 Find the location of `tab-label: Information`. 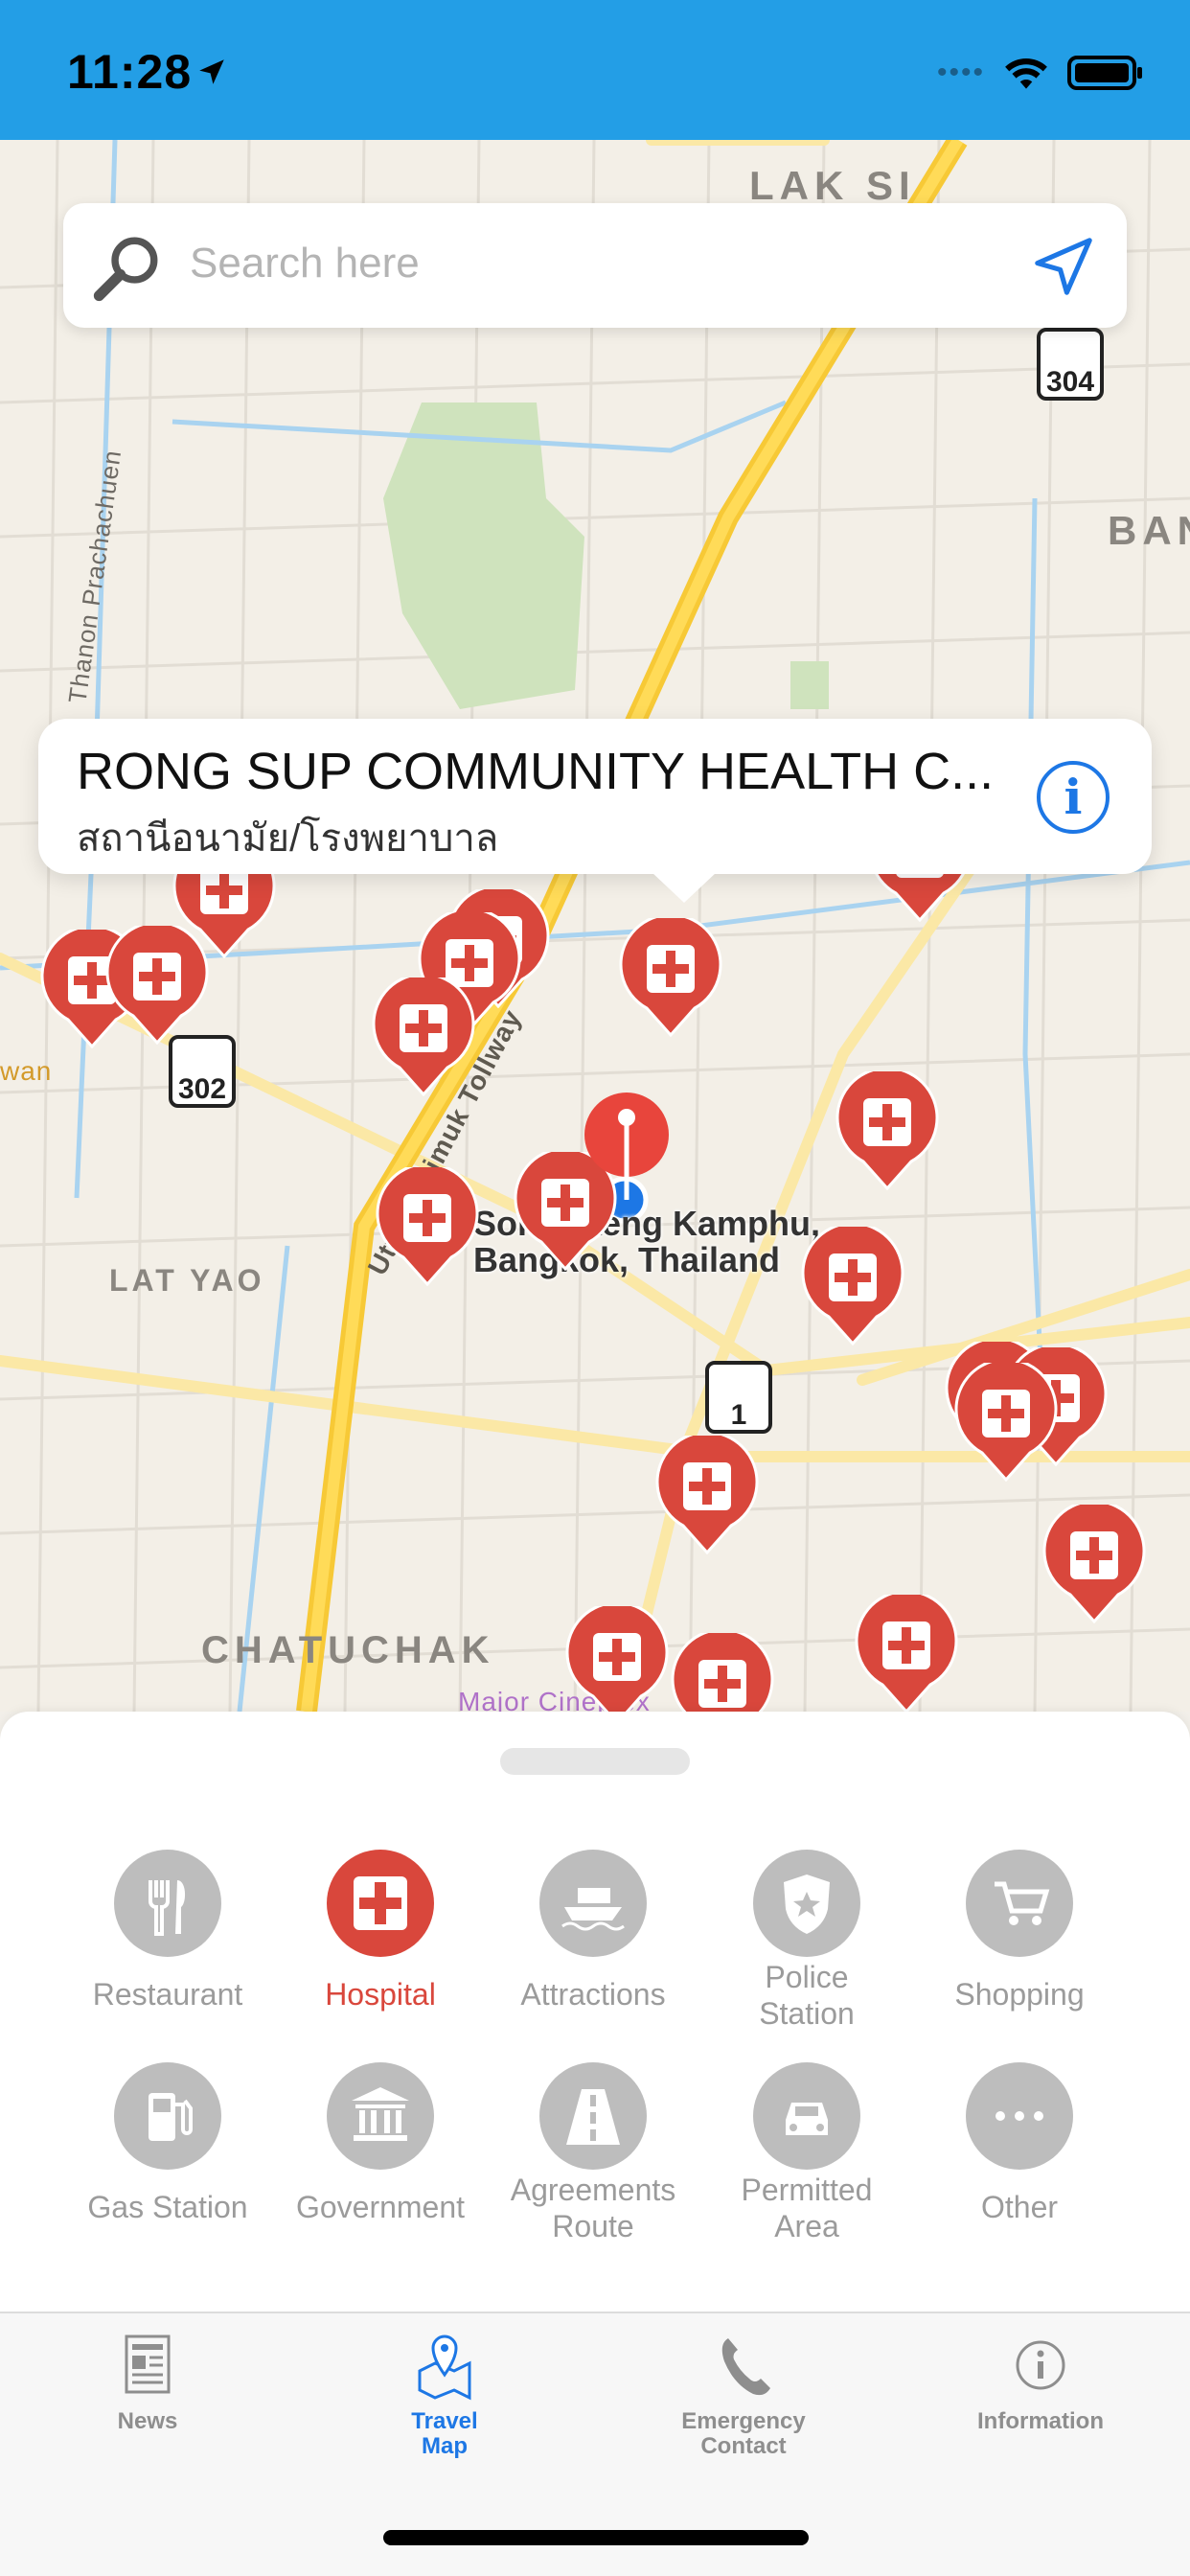

tab-label: Information is located at coordinates (1040, 2421).